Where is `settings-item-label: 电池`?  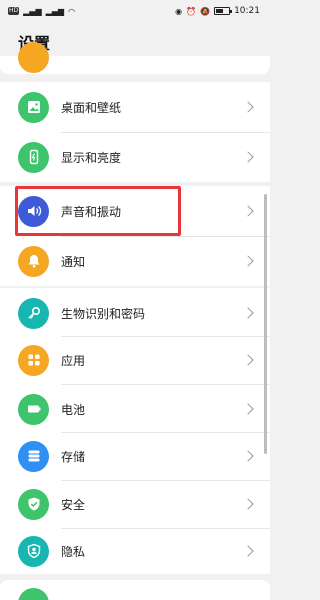
settings-item-label: 电池 is located at coordinates (73, 409).